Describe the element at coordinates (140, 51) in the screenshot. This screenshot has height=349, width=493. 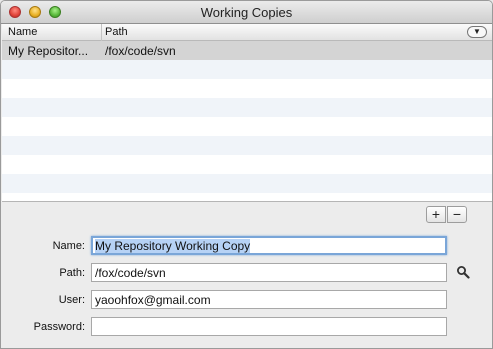
I see `table-cell-path: /fox/code/svn` at that location.